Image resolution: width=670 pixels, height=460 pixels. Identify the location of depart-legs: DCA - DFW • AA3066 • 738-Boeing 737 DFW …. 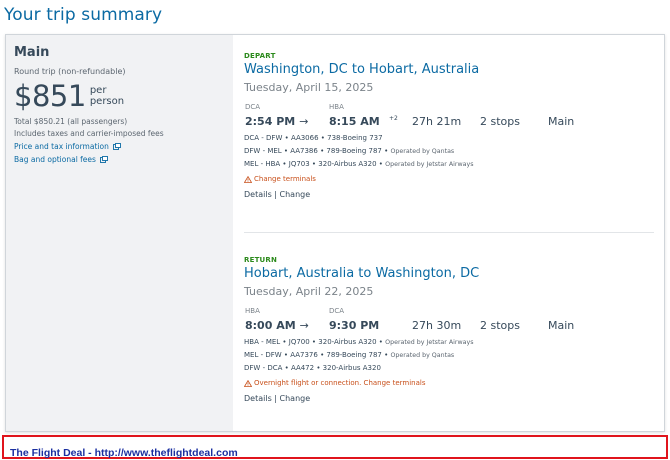
(449, 151).